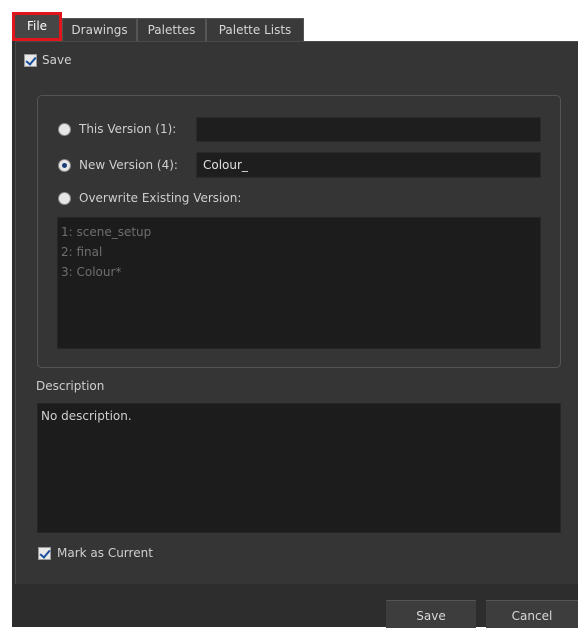 The width and height of the screenshot is (578, 631). I want to click on overwrite-radio, so click(64, 198).